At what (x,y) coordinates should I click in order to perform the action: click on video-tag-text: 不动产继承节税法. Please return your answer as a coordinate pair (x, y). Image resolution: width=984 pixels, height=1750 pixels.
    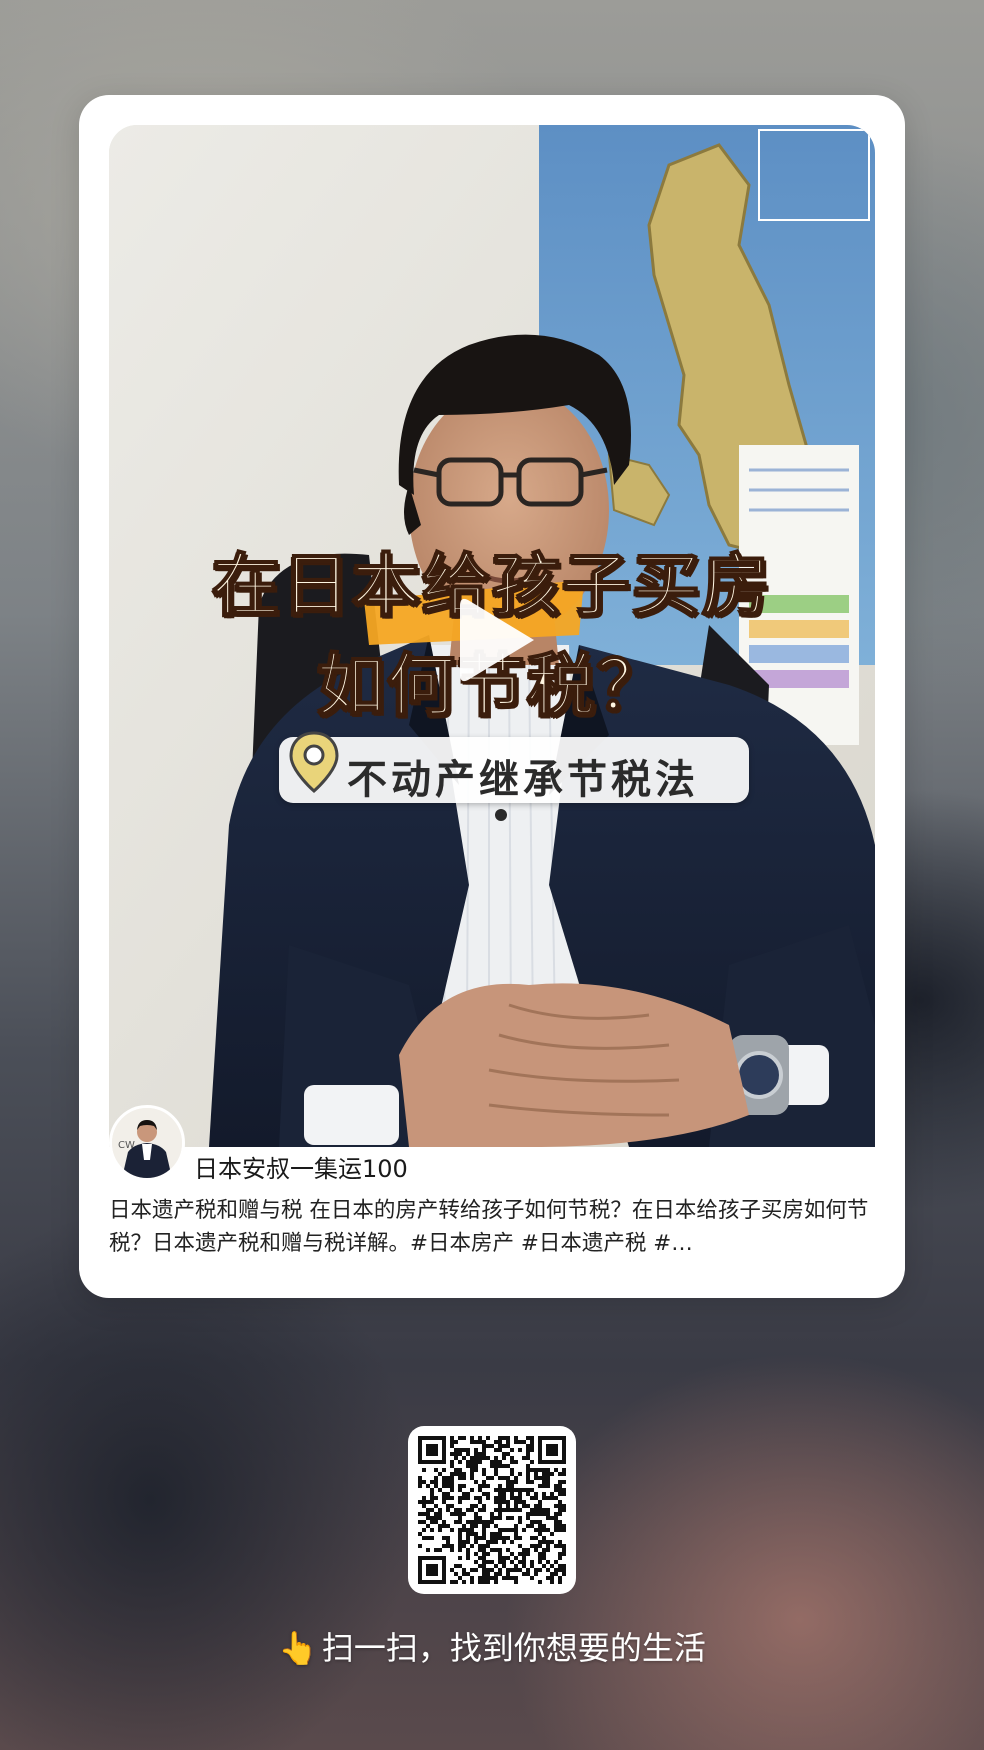
    Looking at the image, I should click on (523, 779).